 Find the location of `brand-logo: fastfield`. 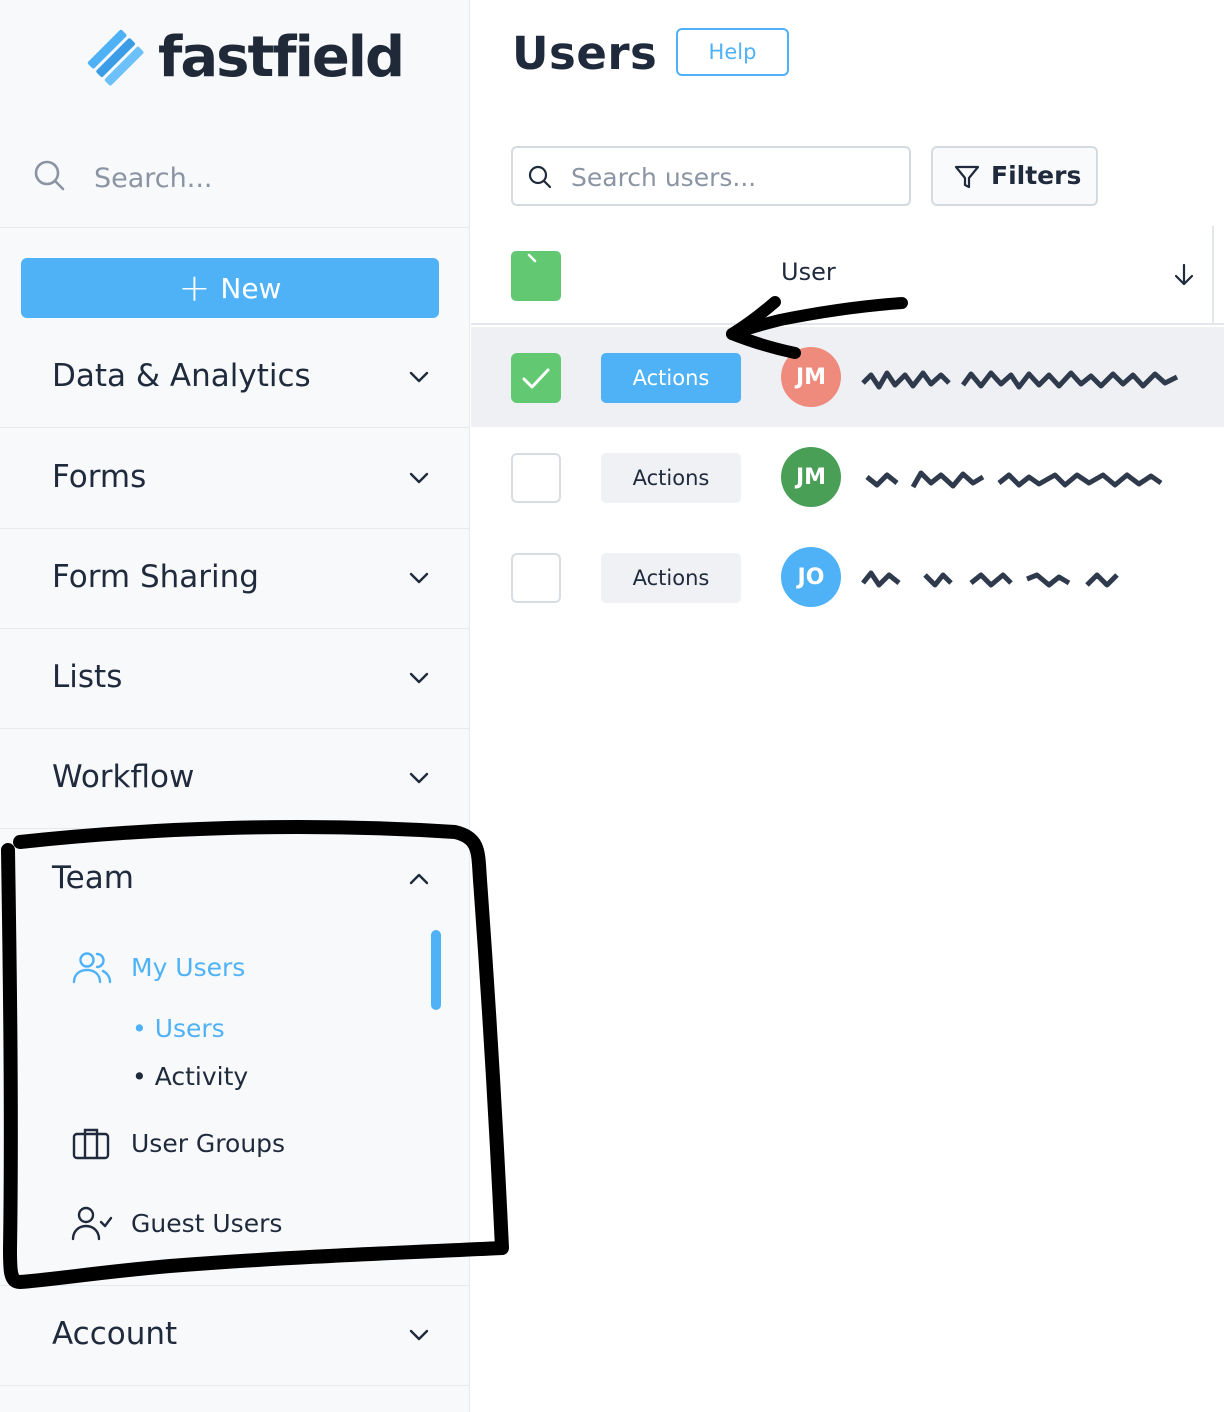

brand-logo: fastfield is located at coordinates (245, 57).